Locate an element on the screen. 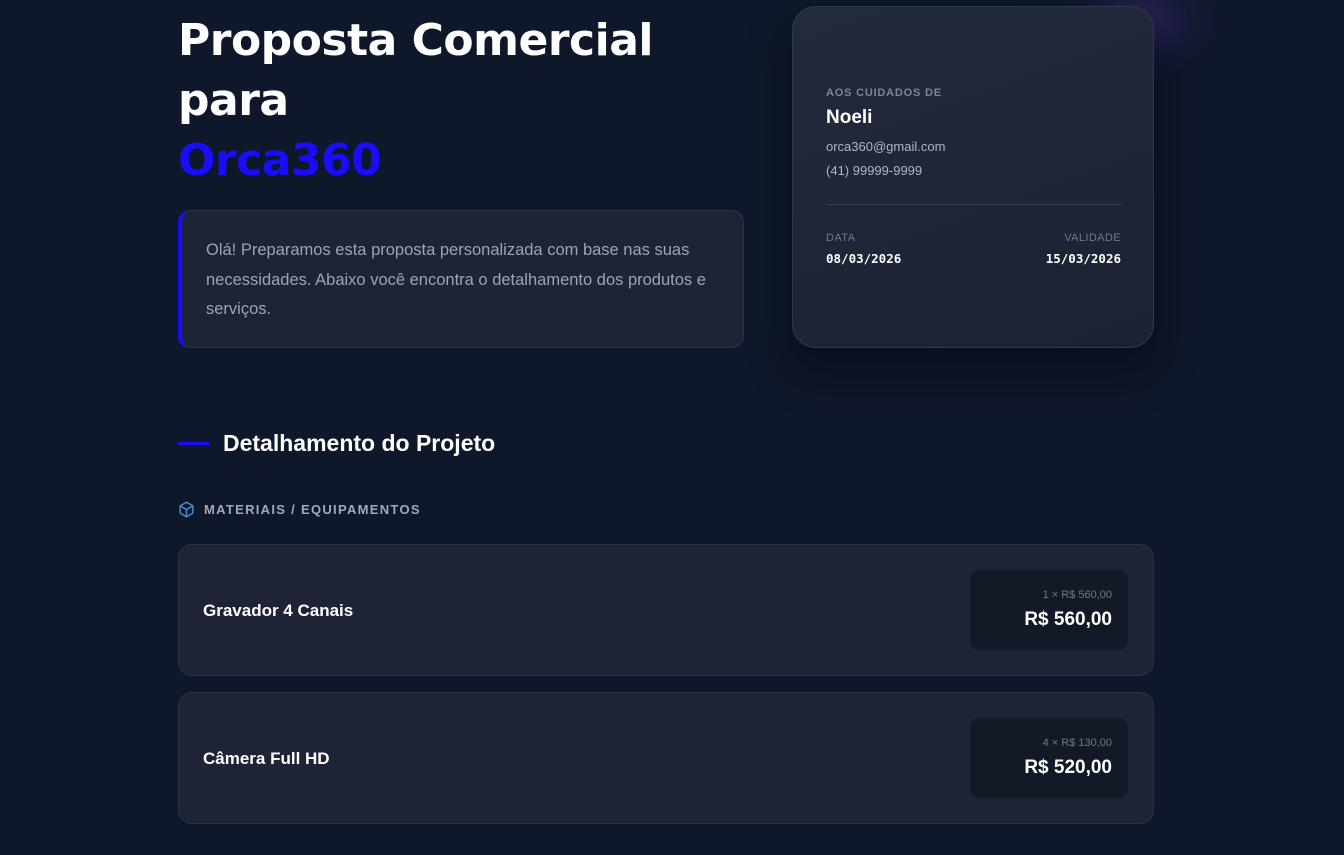 The image size is (1344, 855). validity-value: 15/03/2026 is located at coordinates (1083, 258).